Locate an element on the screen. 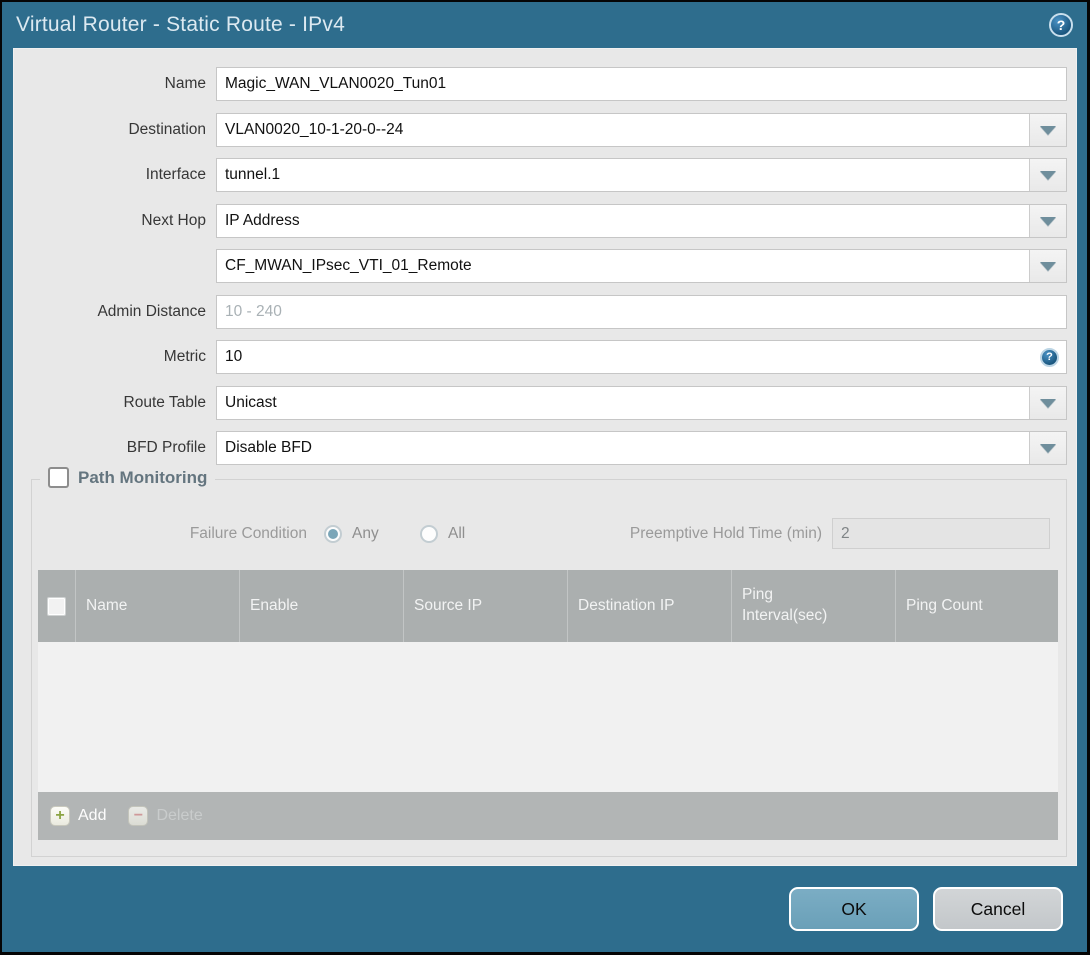 This screenshot has width=1090, height=955. bfd-profile-row: BFD Profile Disable BFD is located at coordinates (540, 448).